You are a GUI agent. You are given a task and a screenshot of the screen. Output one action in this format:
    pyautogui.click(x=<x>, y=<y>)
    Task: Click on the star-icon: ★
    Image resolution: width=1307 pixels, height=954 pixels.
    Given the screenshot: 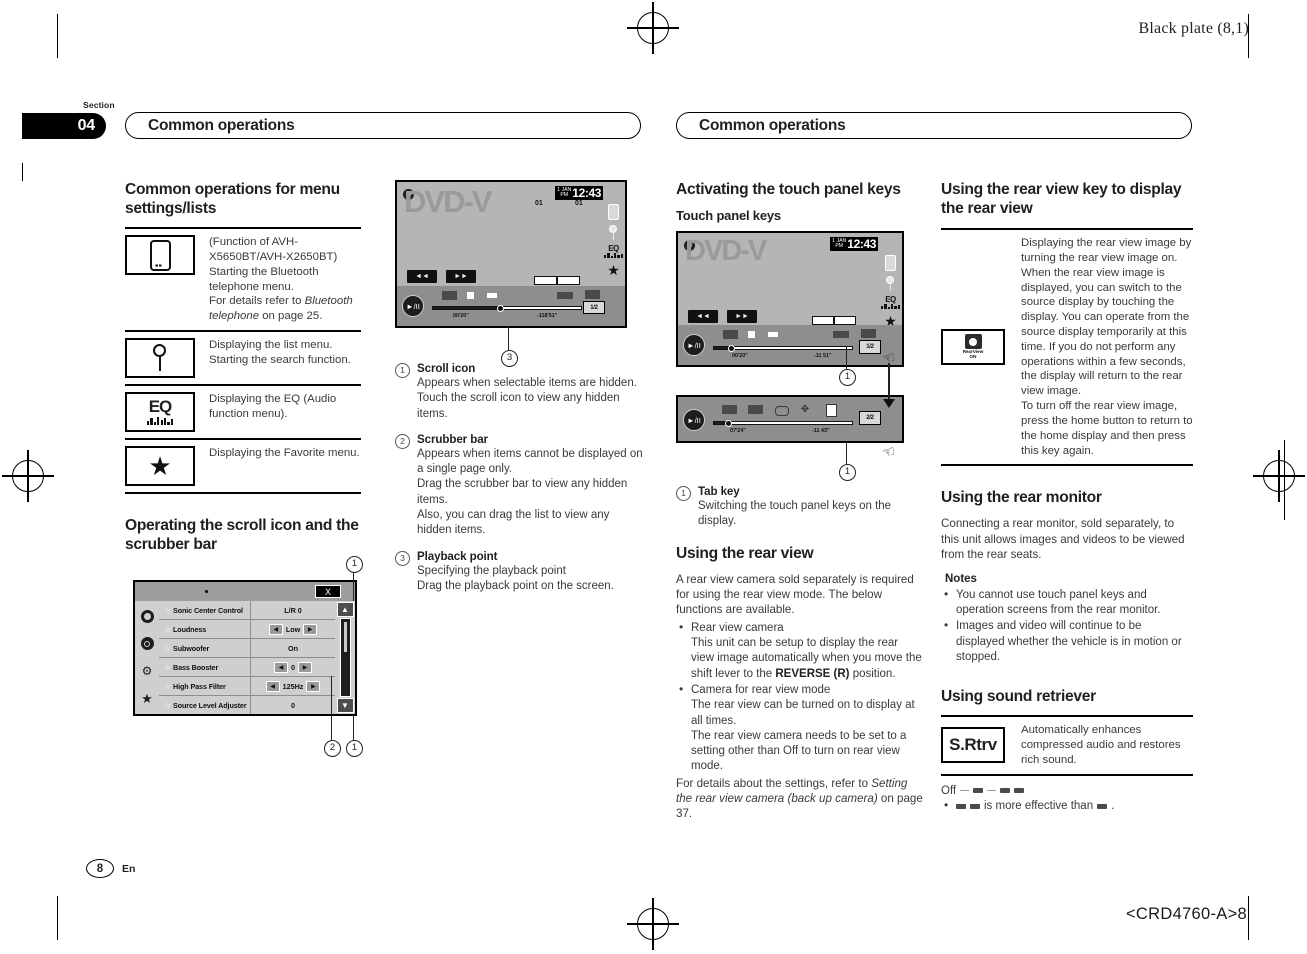 What is the action you would take?
    pyautogui.click(x=613, y=270)
    